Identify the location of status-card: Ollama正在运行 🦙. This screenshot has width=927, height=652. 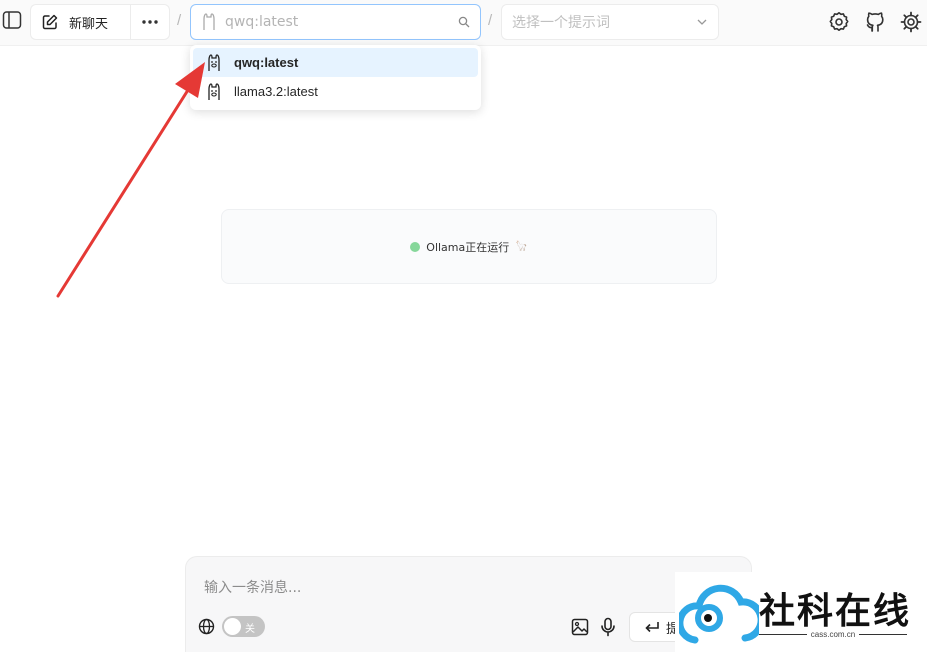
(469, 246).